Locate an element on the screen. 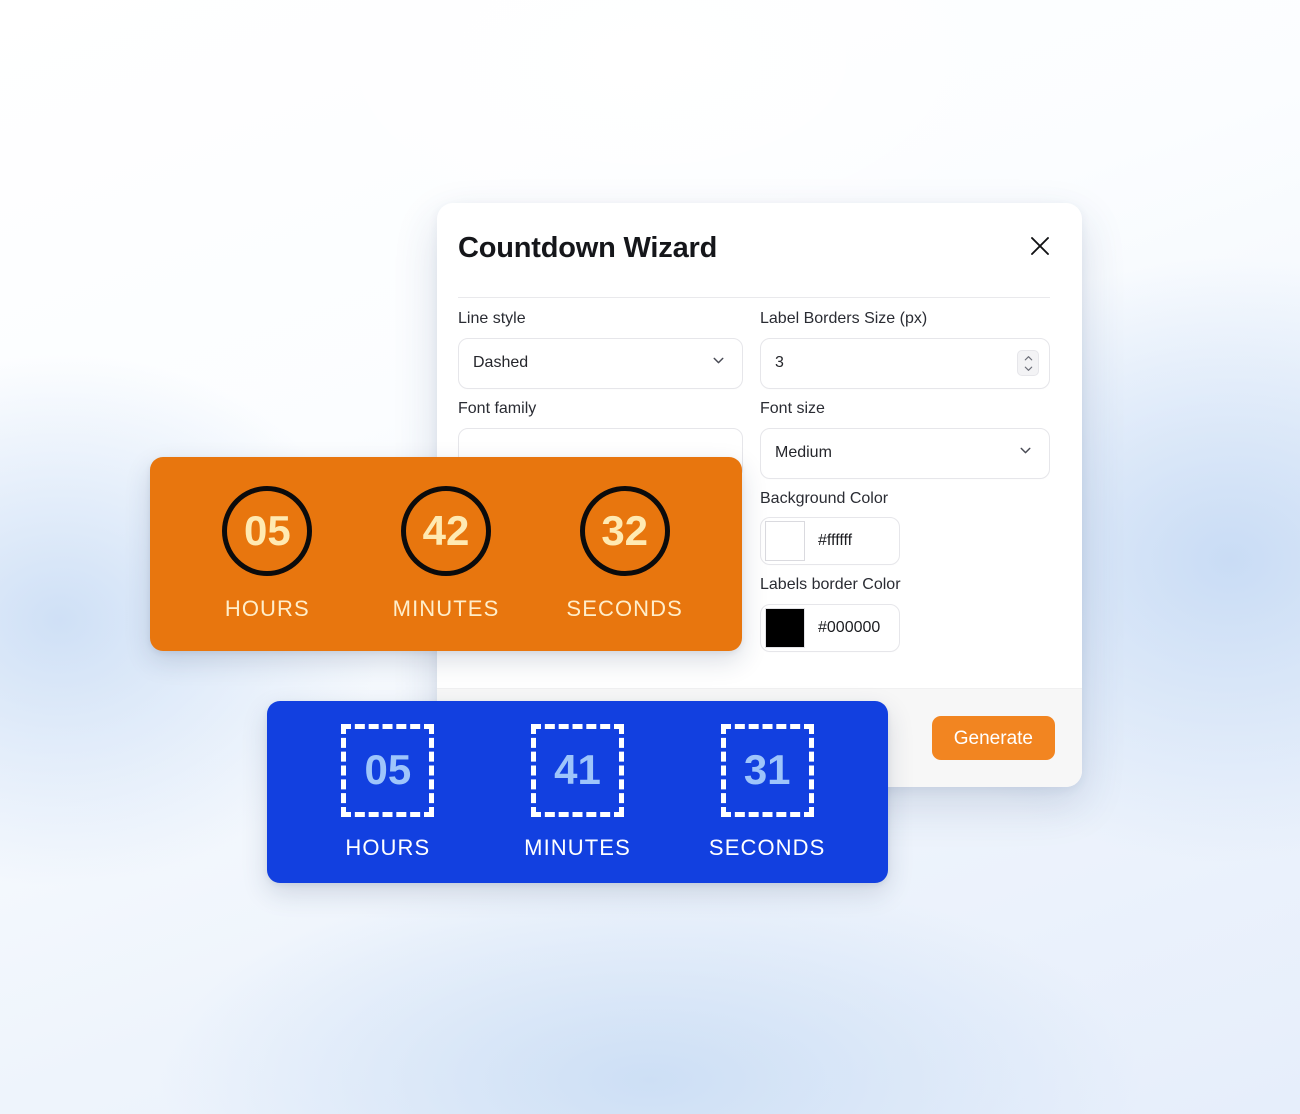 The width and height of the screenshot is (1300, 1114). field-labels-border-color: Labels border Color #000000 is located at coordinates (905, 614).